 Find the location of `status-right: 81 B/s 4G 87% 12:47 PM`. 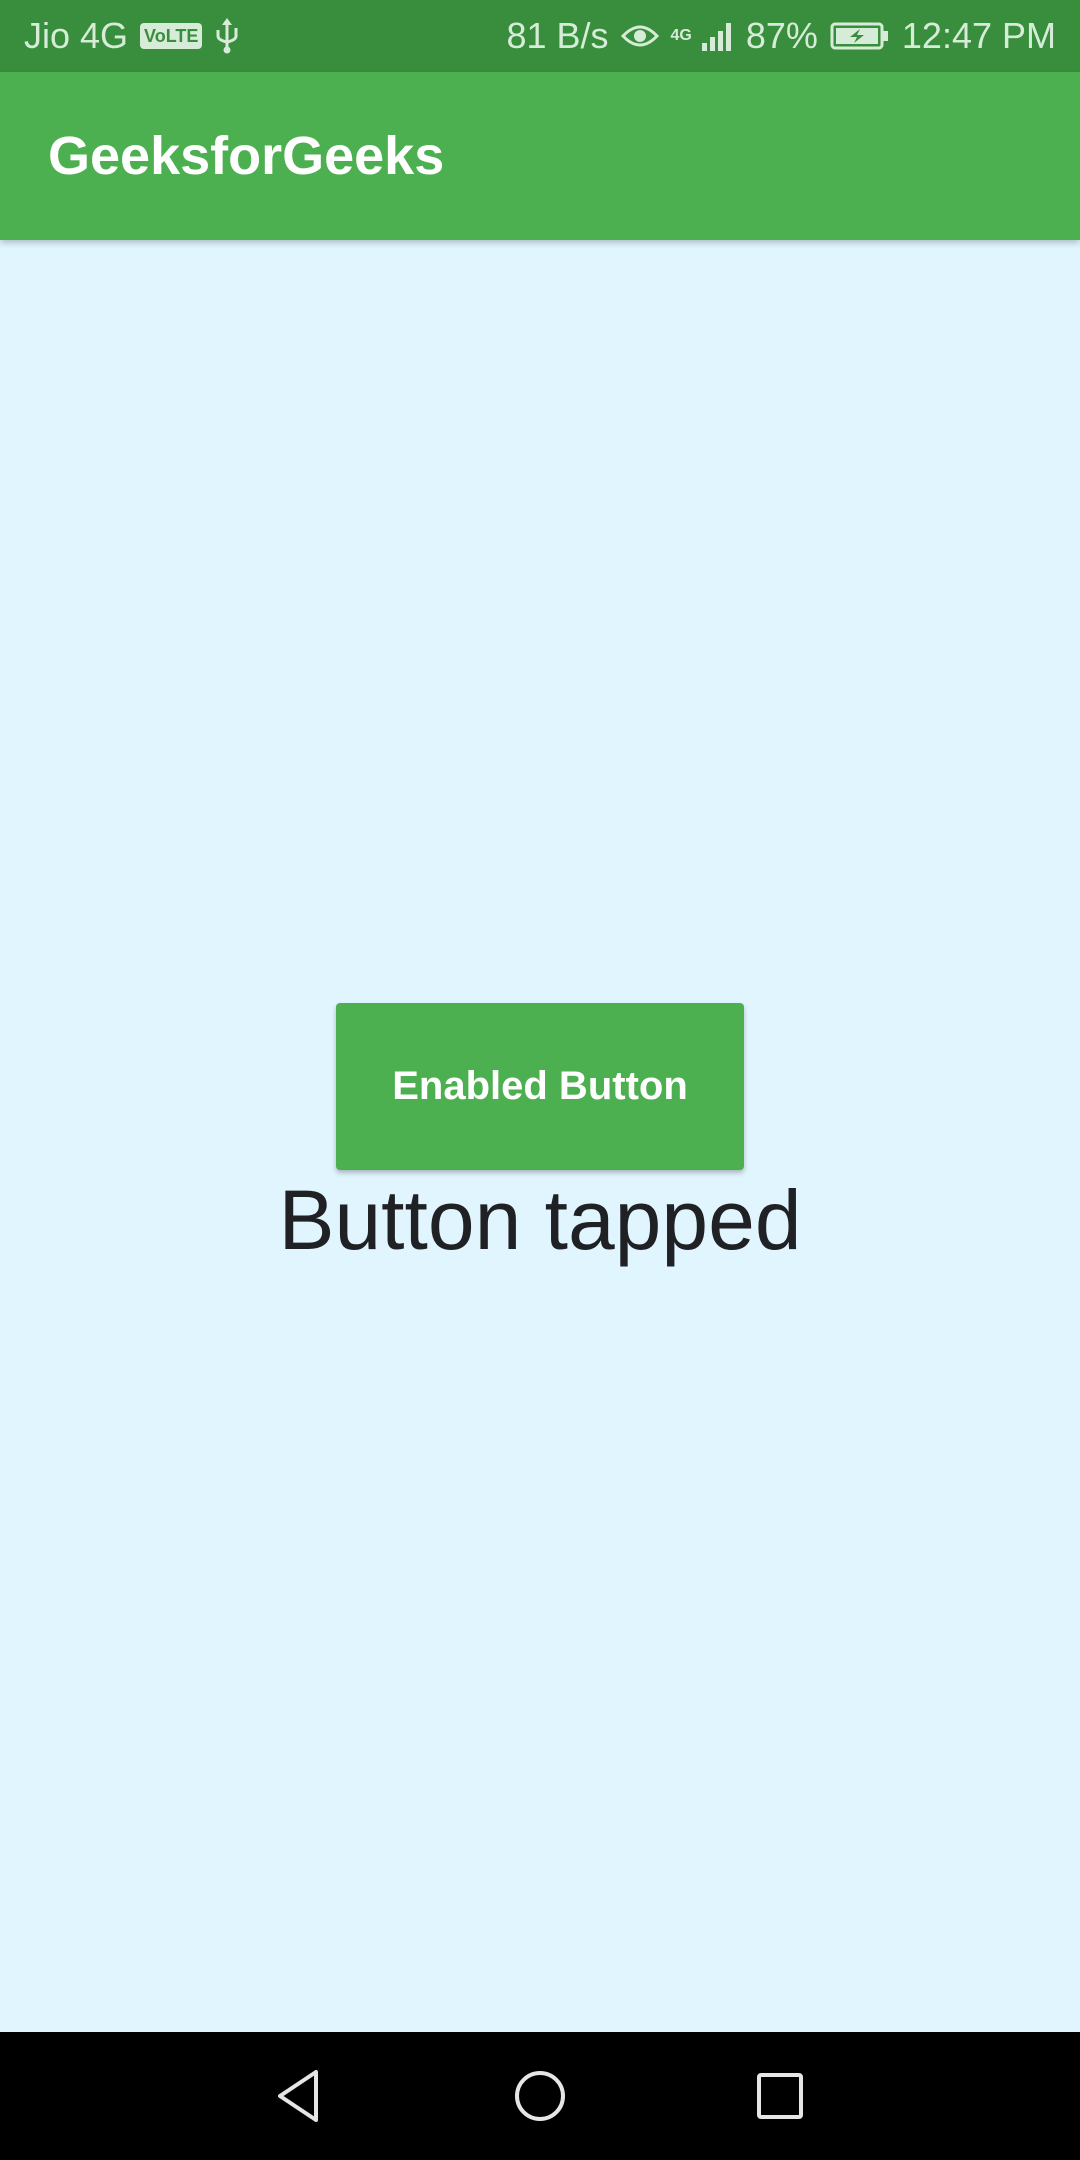

status-right: 81 B/s 4G 87% 12:47 PM is located at coordinates (781, 36).